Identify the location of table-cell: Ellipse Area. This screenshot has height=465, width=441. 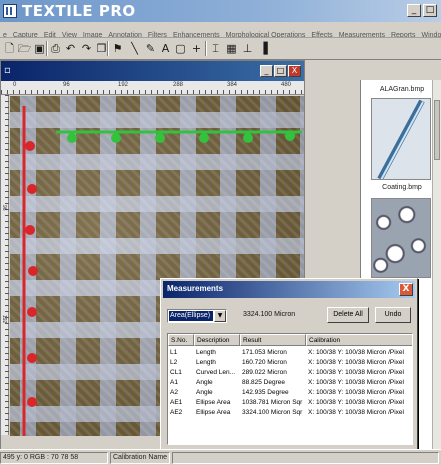
(213, 402).